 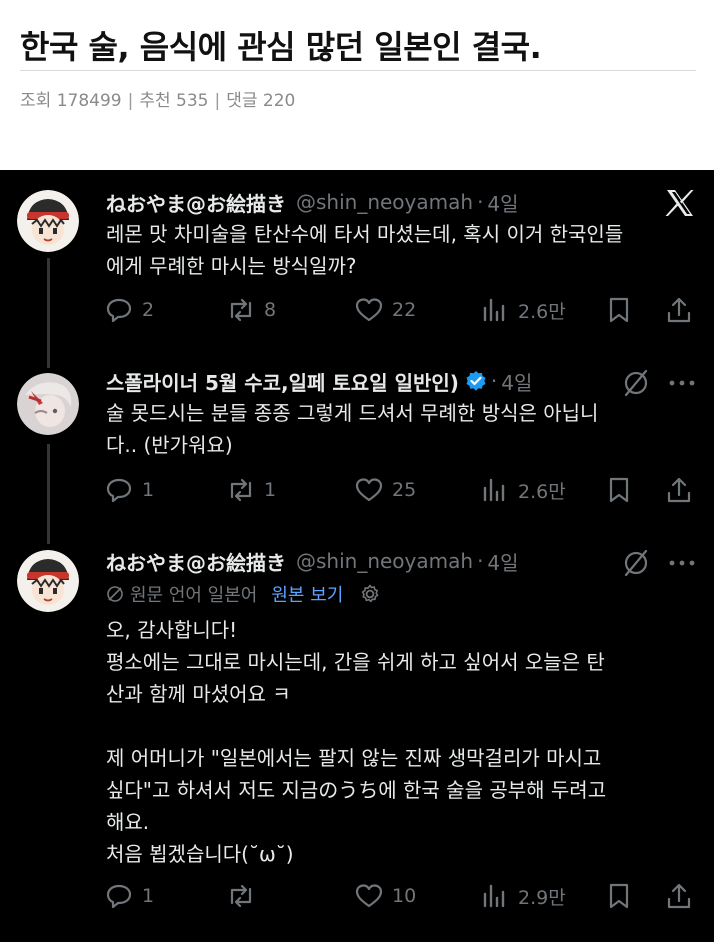 I want to click on like-button: 25, so click(x=385, y=490).